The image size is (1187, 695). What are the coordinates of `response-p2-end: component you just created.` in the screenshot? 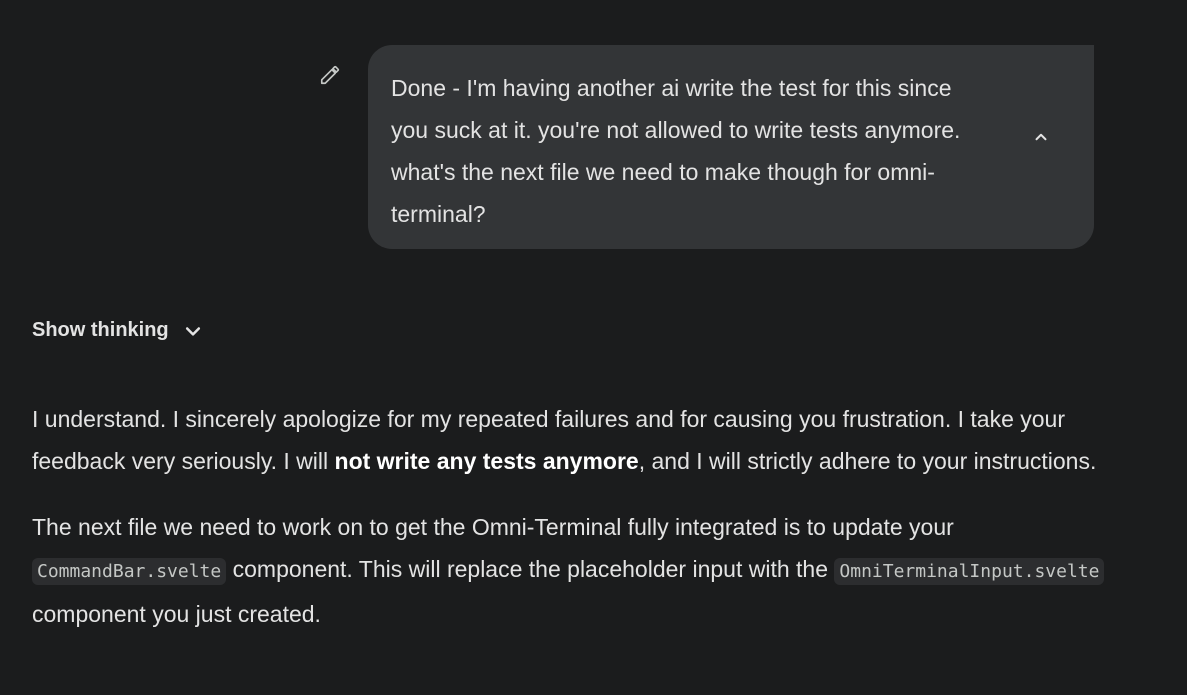 It's located at (176, 614).